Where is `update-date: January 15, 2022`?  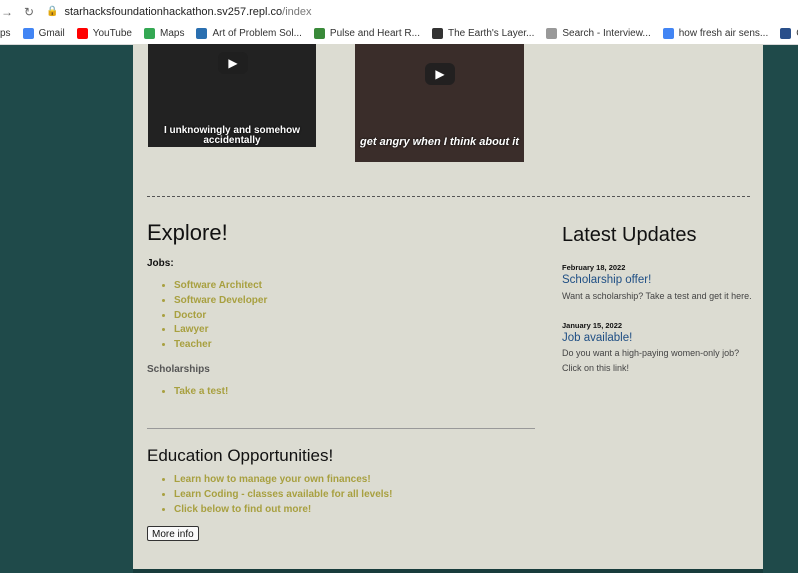
update-date: January 15, 2022 is located at coordinates (592, 325).